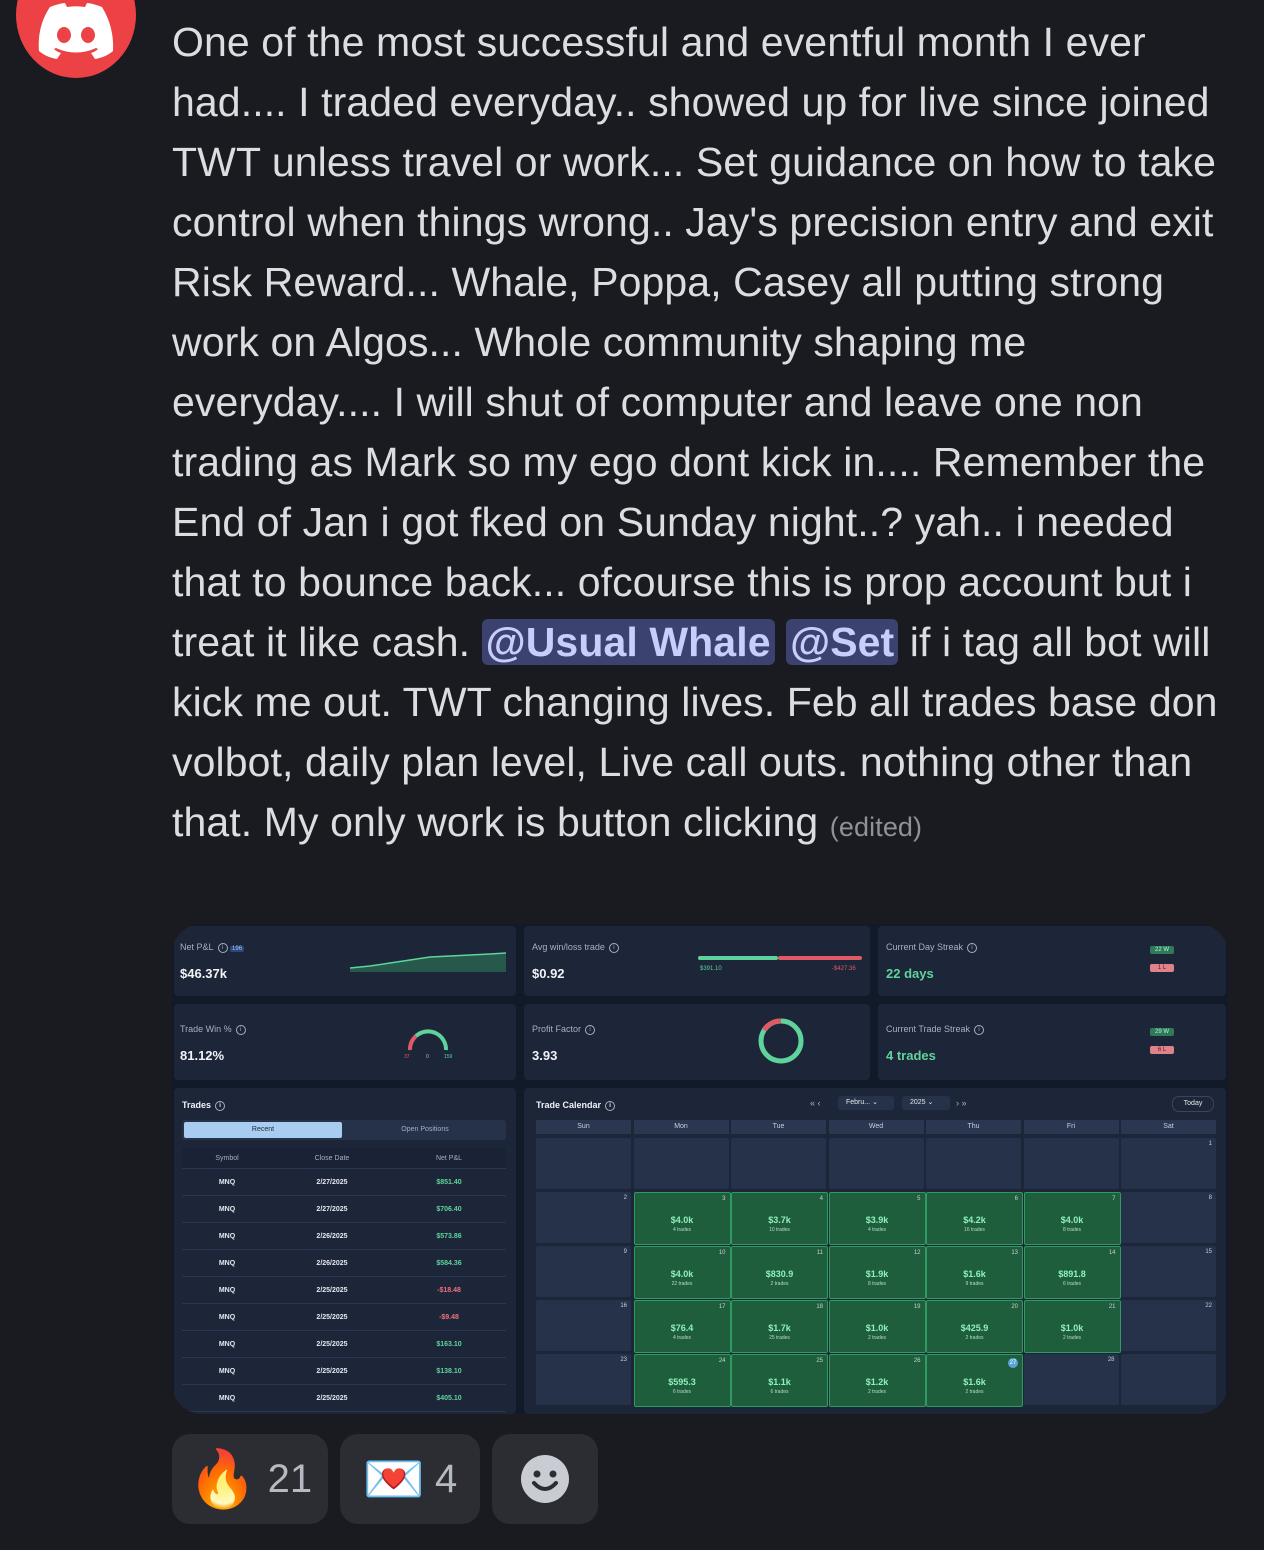  I want to click on table-row: MNQ 2/25/2025 -$9.48, so click(344, 1317).